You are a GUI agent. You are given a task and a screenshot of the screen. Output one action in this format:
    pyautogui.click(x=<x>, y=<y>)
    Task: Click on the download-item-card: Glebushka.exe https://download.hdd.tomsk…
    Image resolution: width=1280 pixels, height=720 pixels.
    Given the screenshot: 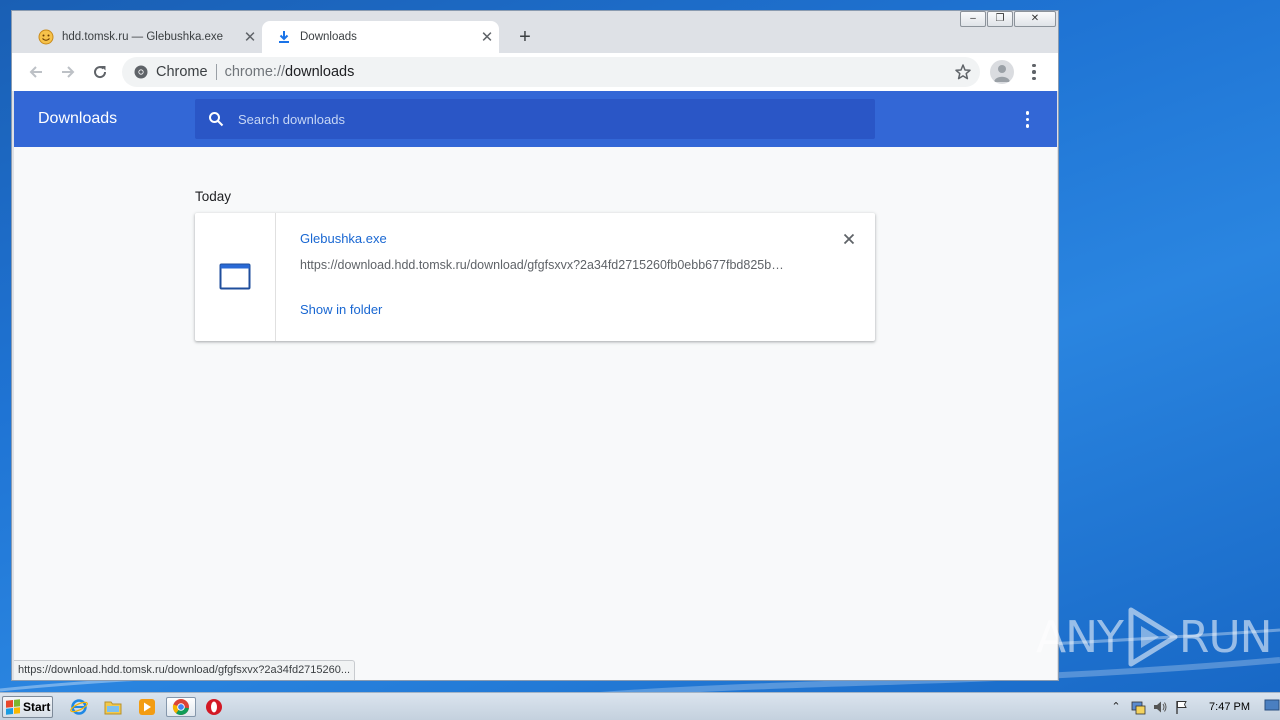 What is the action you would take?
    pyautogui.click(x=535, y=277)
    